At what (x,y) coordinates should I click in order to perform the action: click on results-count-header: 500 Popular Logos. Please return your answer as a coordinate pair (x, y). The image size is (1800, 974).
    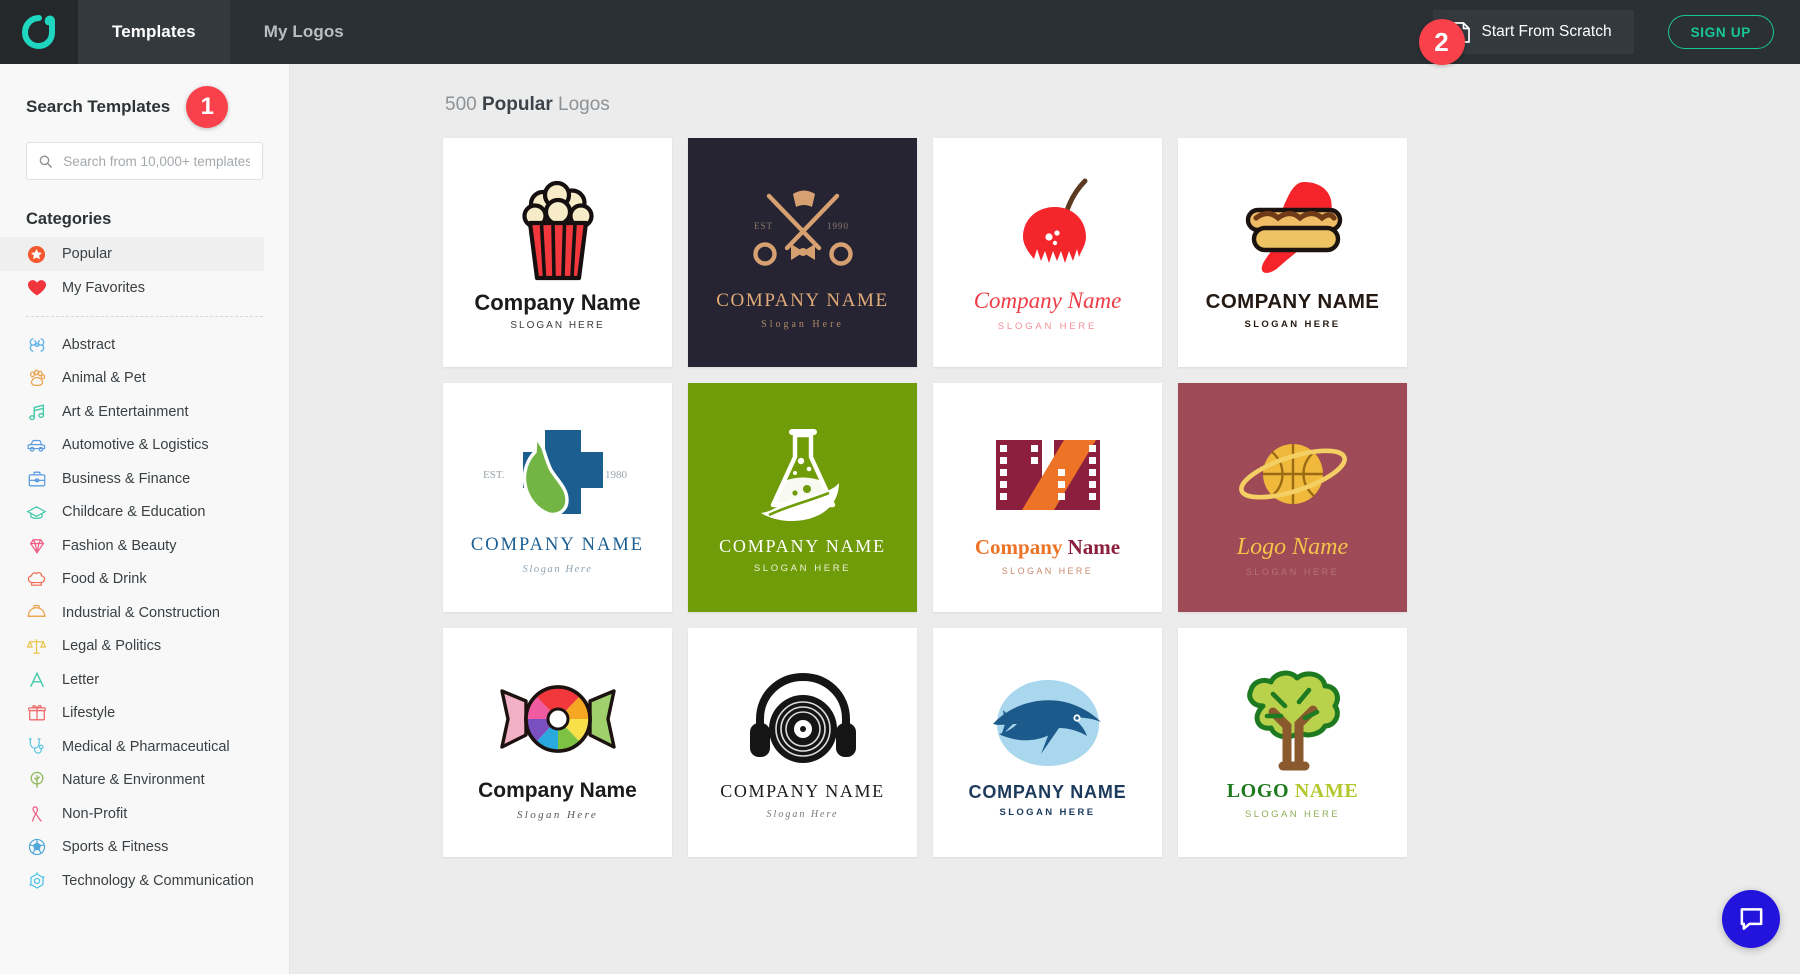
    Looking at the image, I should click on (1045, 90).